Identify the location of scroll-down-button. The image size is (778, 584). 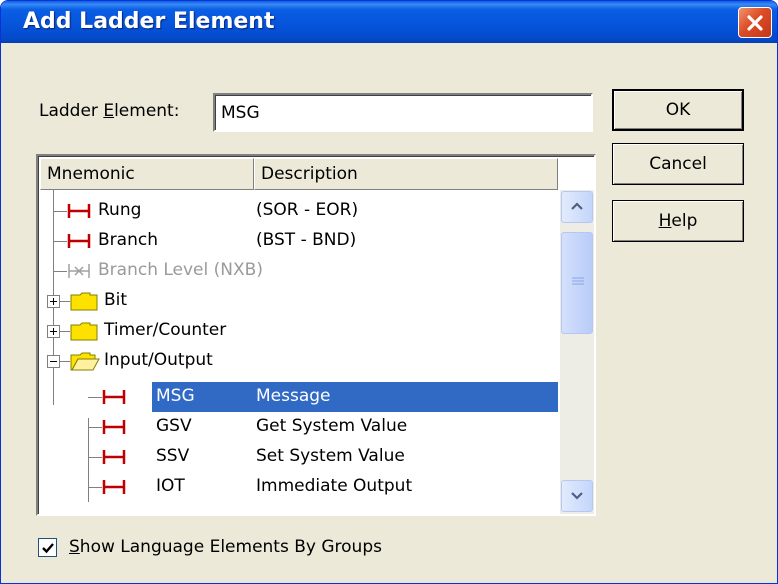
(577, 496).